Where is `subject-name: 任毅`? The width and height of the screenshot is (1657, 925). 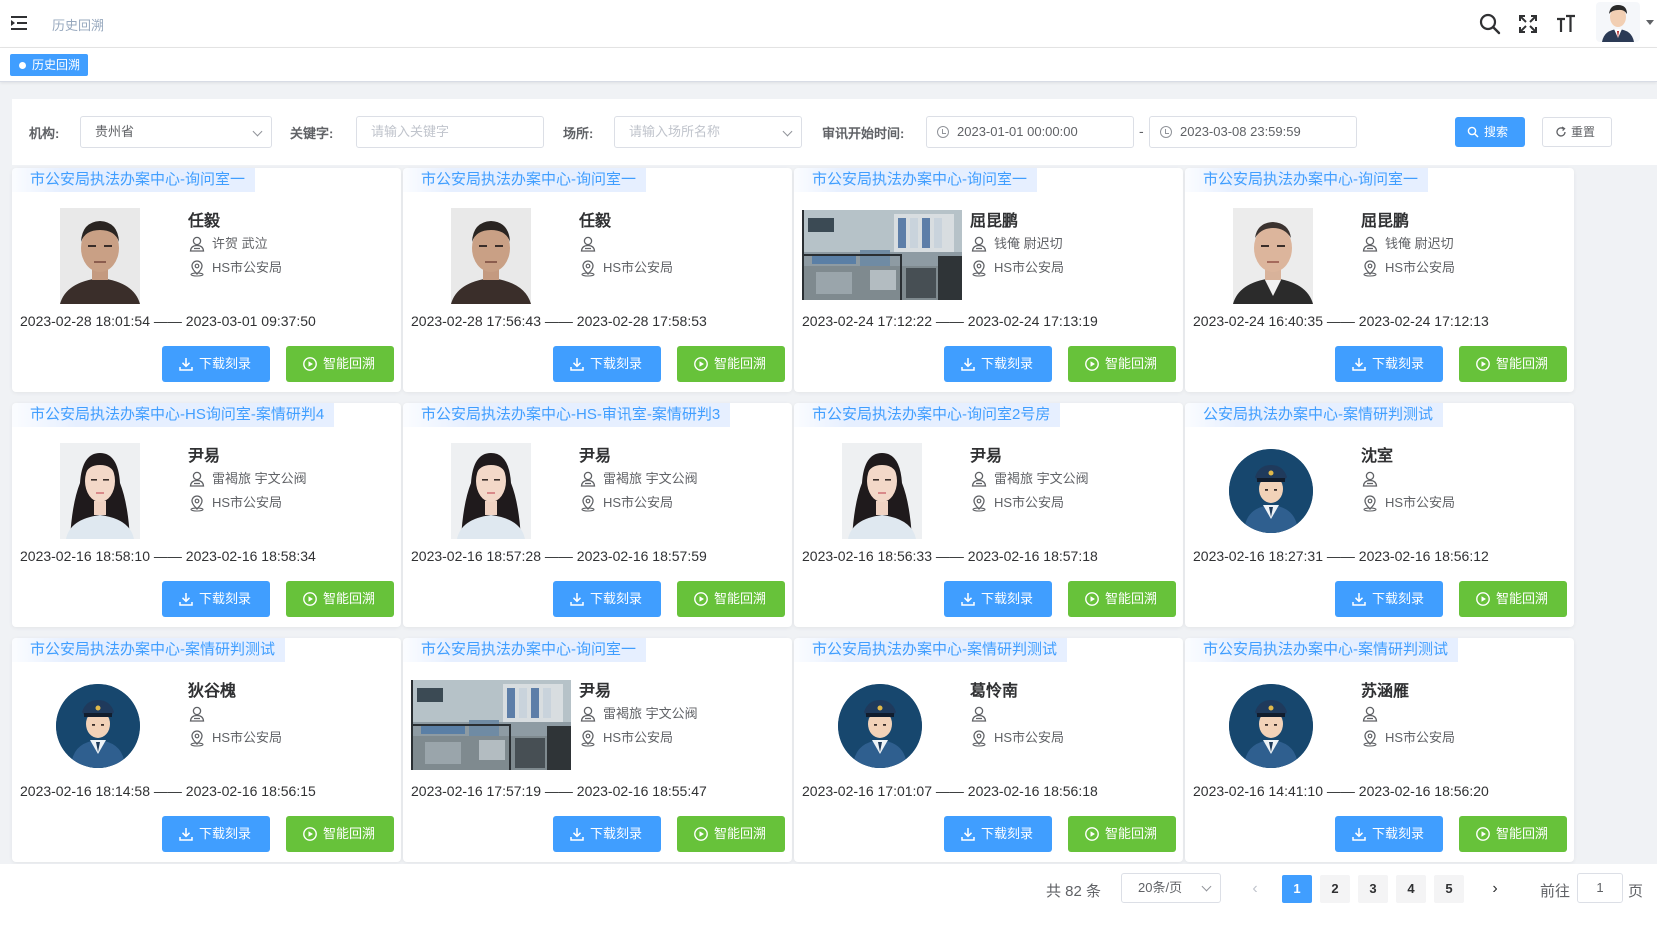 subject-name: 任毅 is located at coordinates (204, 221).